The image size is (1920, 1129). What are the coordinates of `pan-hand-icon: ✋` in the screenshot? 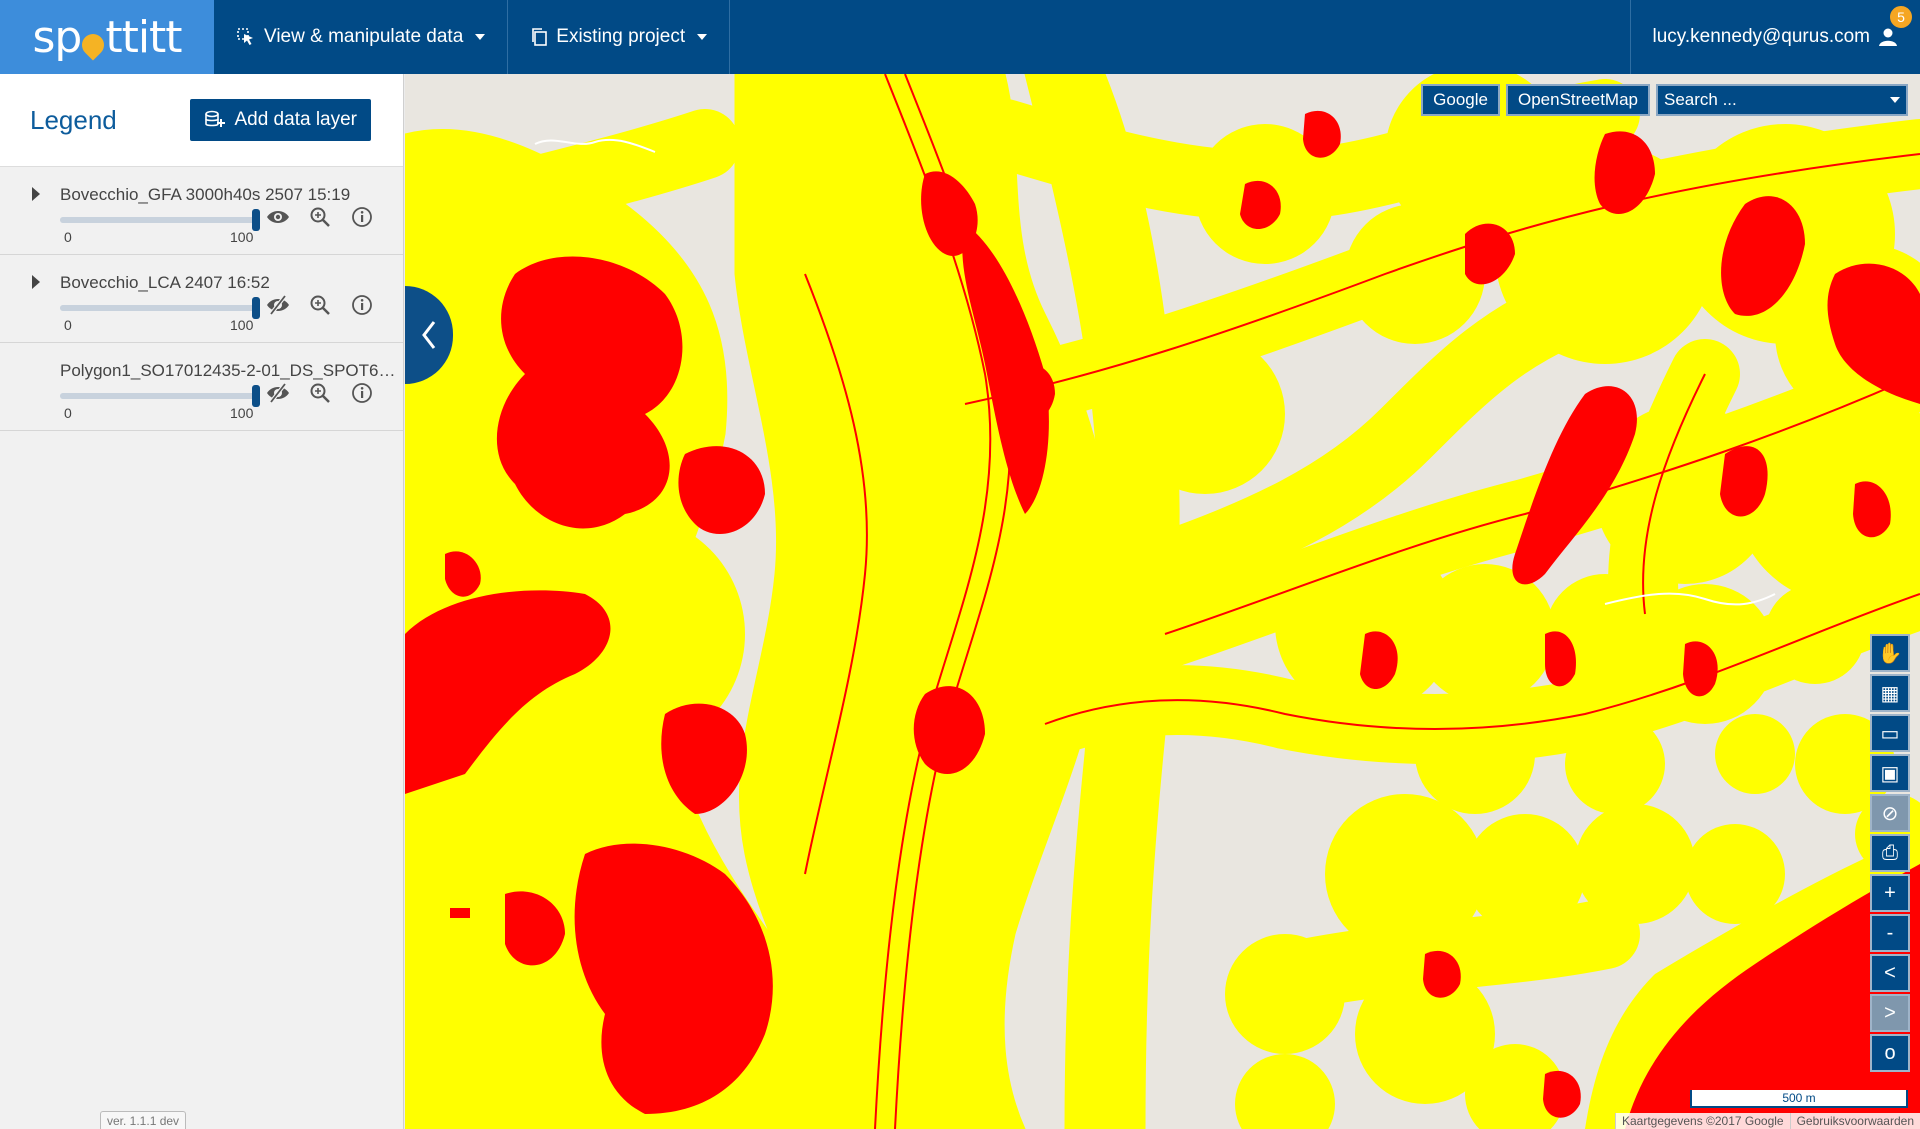 It's located at (1890, 653).